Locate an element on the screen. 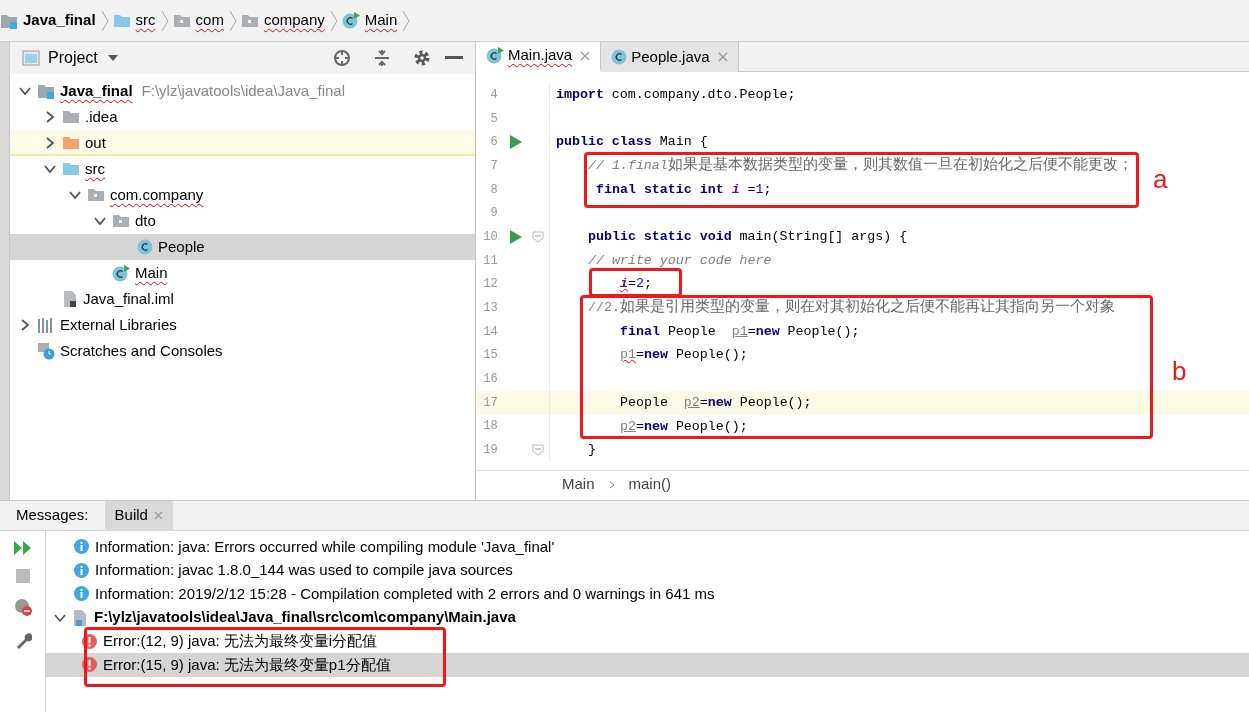 This screenshot has height=712, width=1249. project-icon is located at coordinates (31, 58).